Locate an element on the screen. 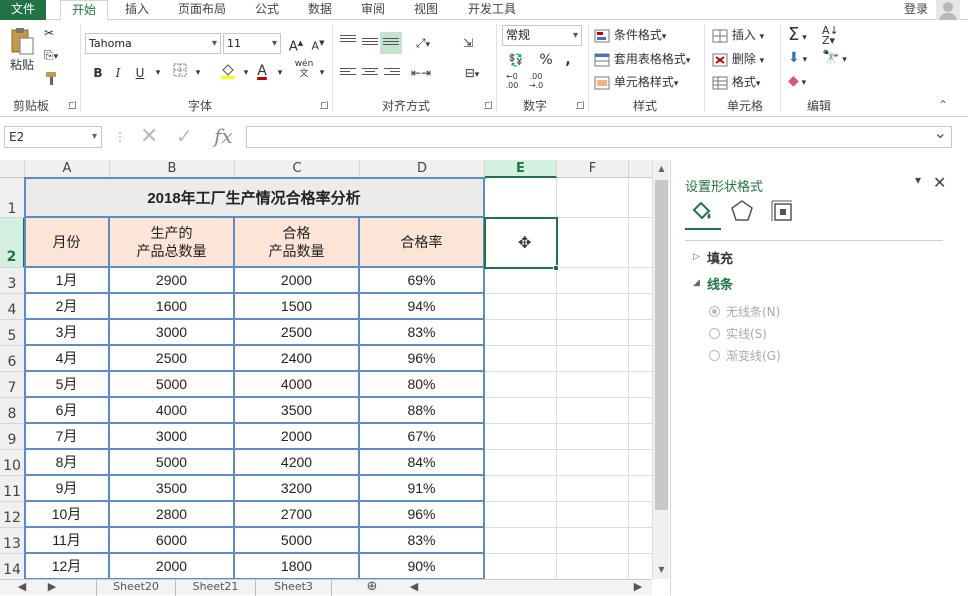  row-header: 11 is located at coordinates (12, 489).